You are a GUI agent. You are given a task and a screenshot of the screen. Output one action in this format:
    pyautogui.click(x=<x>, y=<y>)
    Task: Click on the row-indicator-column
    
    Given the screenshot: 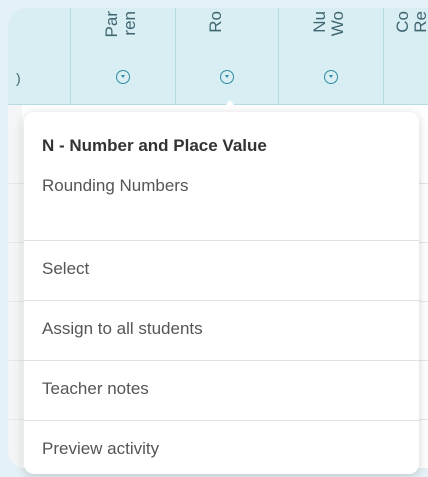 What is the action you would take?
    pyautogui.click(x=15, y=286)
    